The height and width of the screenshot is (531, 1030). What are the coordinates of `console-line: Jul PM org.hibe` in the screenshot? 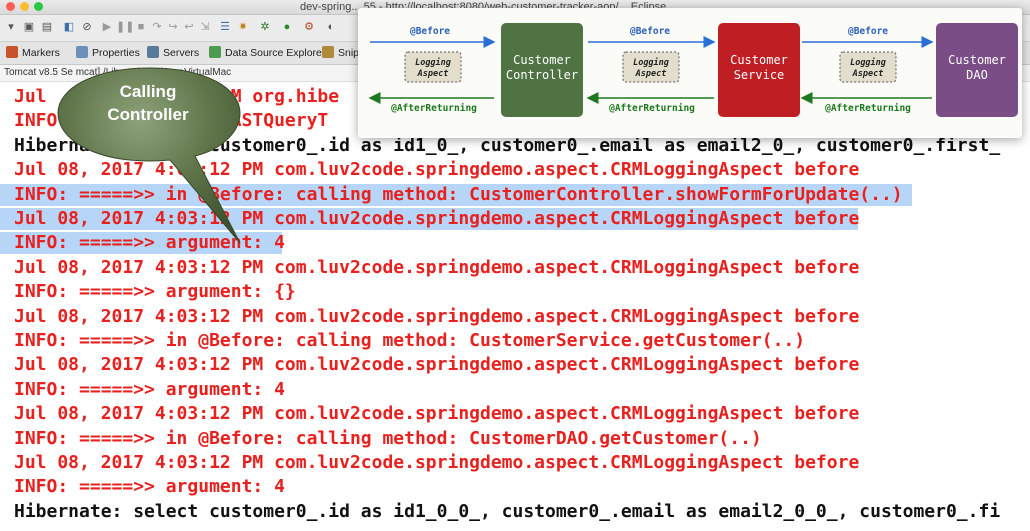 It's located at (176, 97).